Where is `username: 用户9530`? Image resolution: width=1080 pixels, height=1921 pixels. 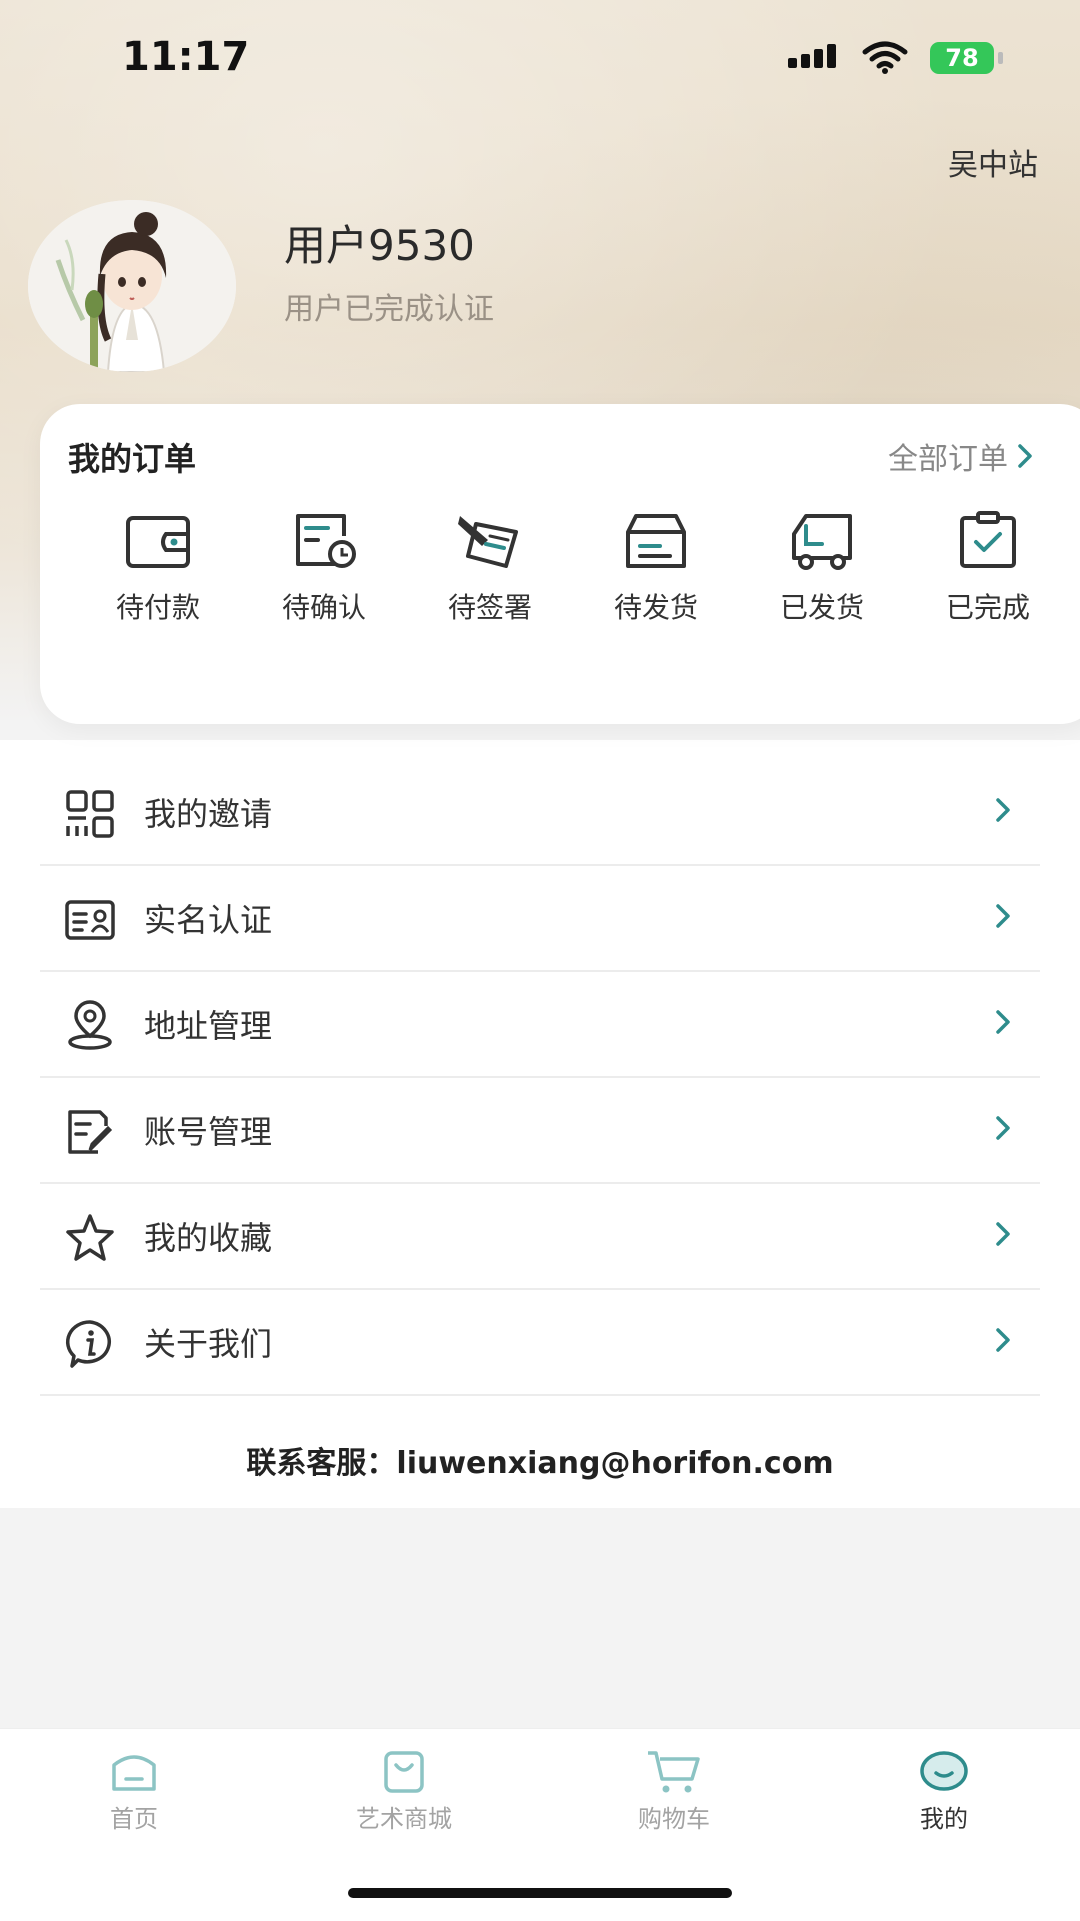 username: 用户9530 is located at coordinates (379, 245).